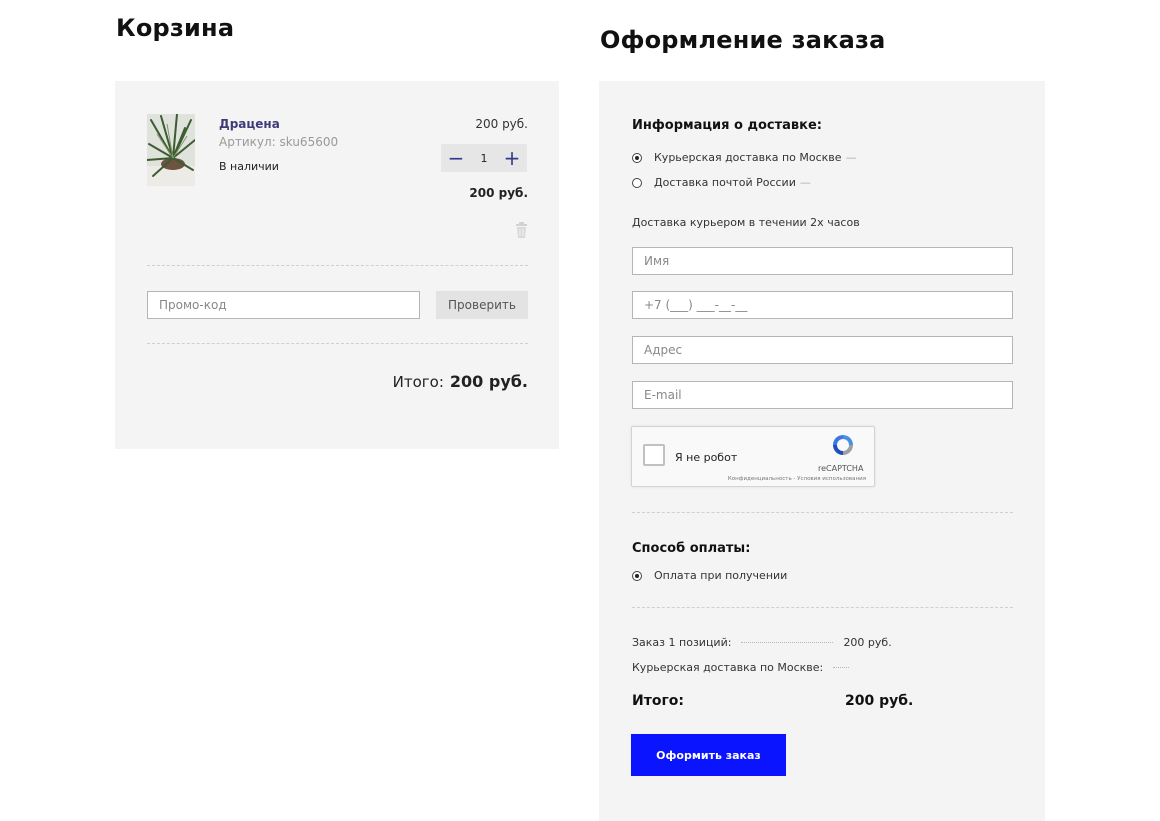  Describe the element at coordinates (512, 158) in the screenshot. I see `increase-quantity-button: +` at that location.